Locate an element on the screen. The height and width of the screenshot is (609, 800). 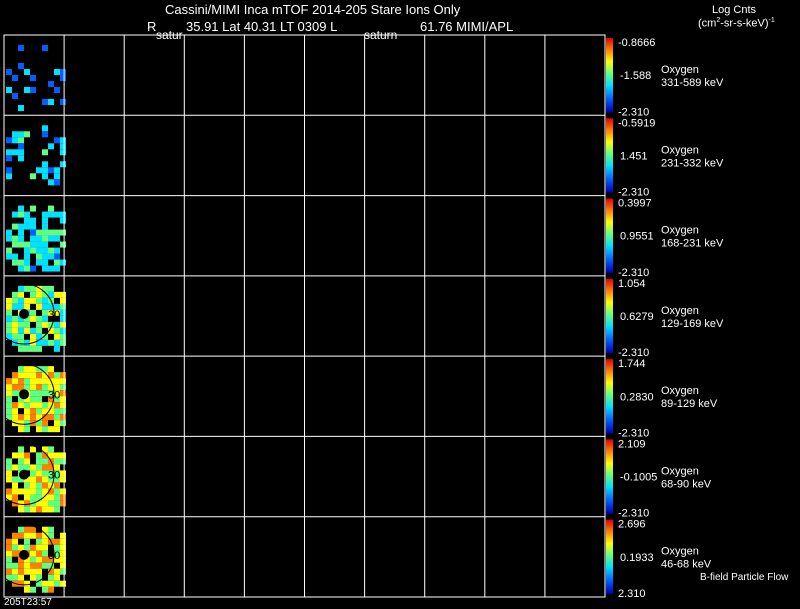
planet-marker is located at coordinates (24, 394).